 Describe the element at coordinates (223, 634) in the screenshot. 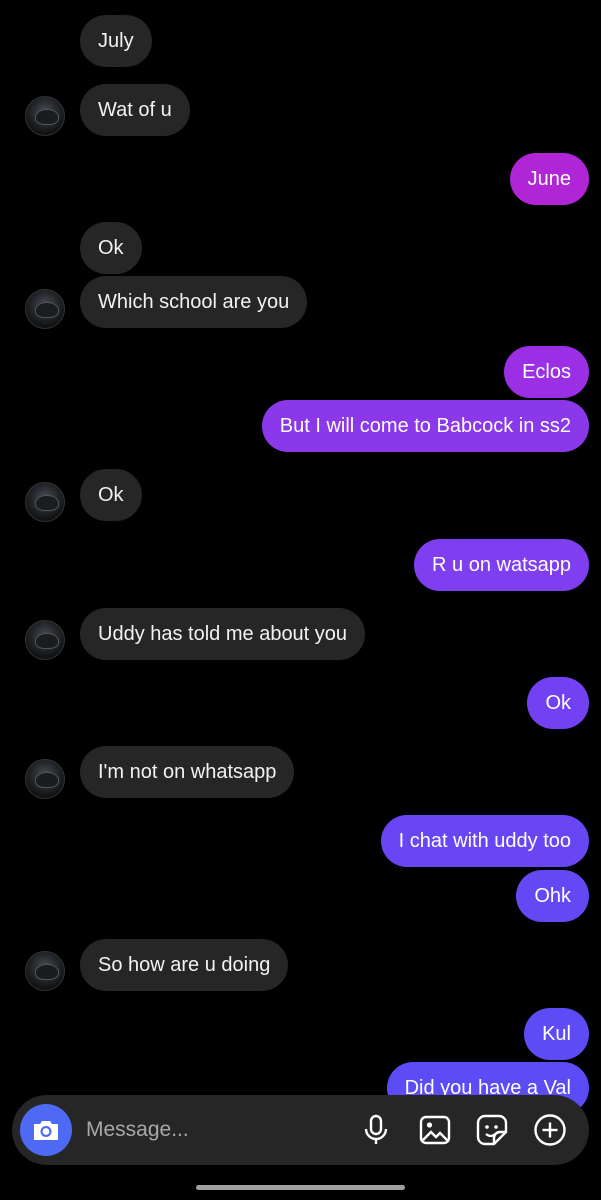

I see `message-incoming: Uddy has told me about you` at that location.